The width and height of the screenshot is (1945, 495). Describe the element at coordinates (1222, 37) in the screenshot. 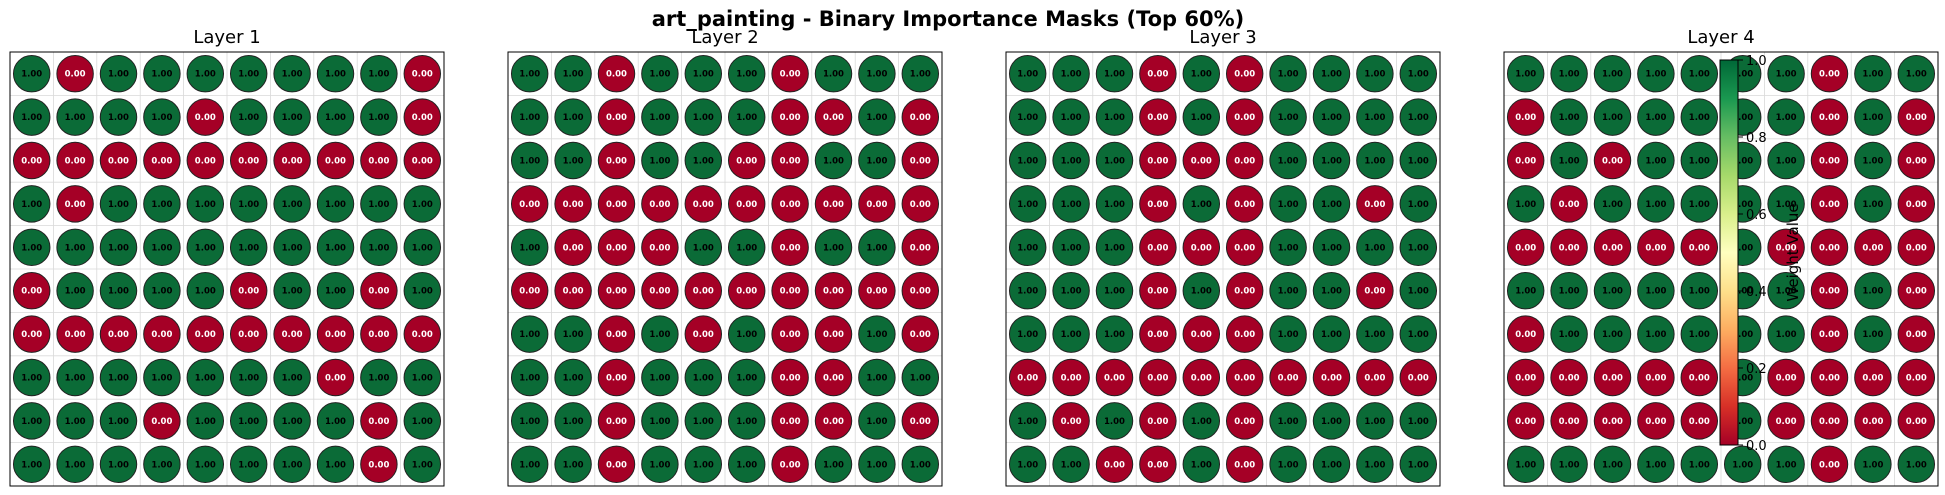

I see `layer-title: Layer 3` at that location.